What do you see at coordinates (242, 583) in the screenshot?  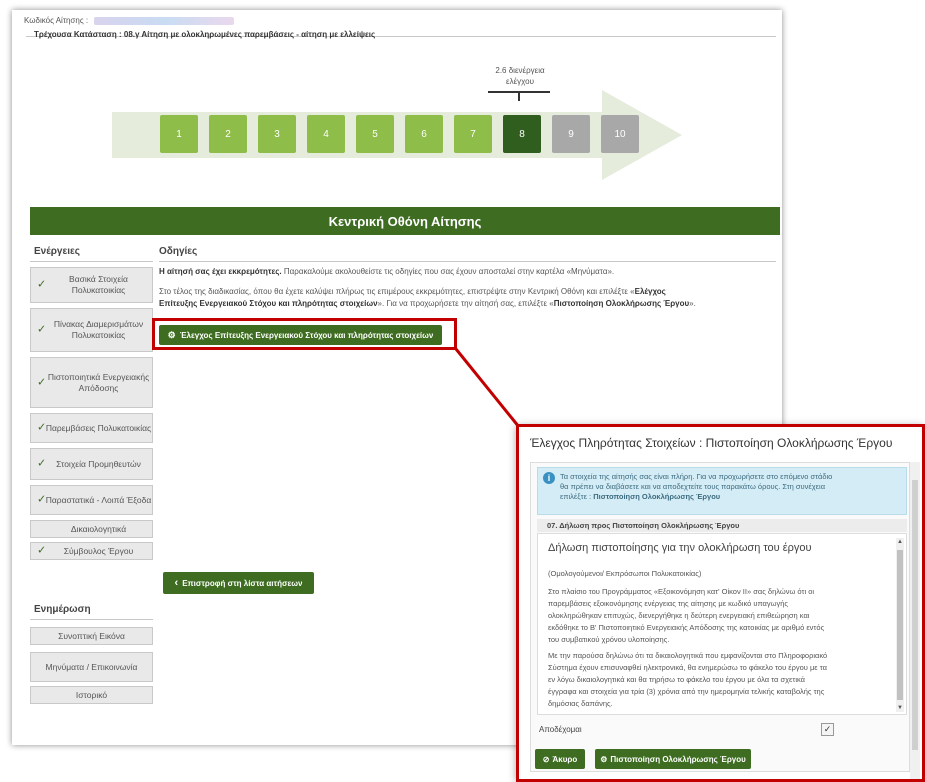 I see `back-to-list-label: Επιστροφή στη λίστα αιτήσεων` at bounding box center [242, 583].